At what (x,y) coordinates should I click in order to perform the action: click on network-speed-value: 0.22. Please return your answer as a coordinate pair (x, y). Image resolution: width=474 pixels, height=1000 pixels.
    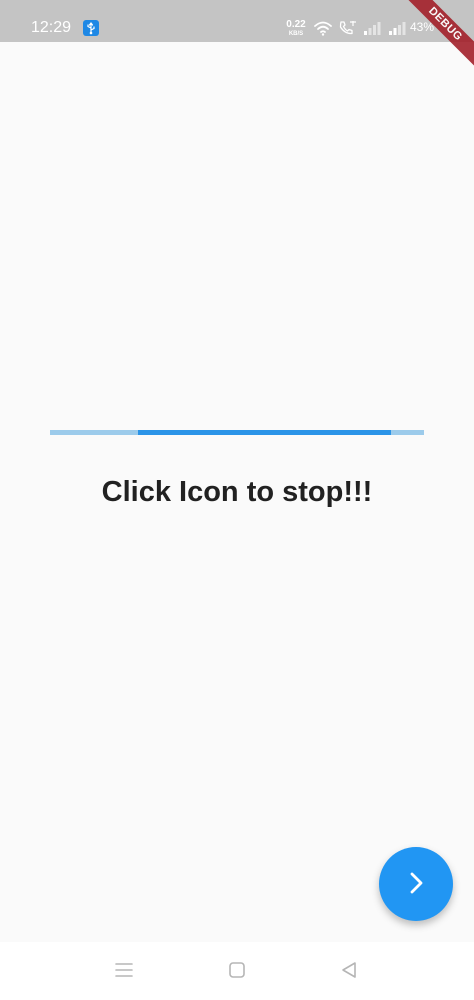
    Looking at the image, I should click on (296, 24).